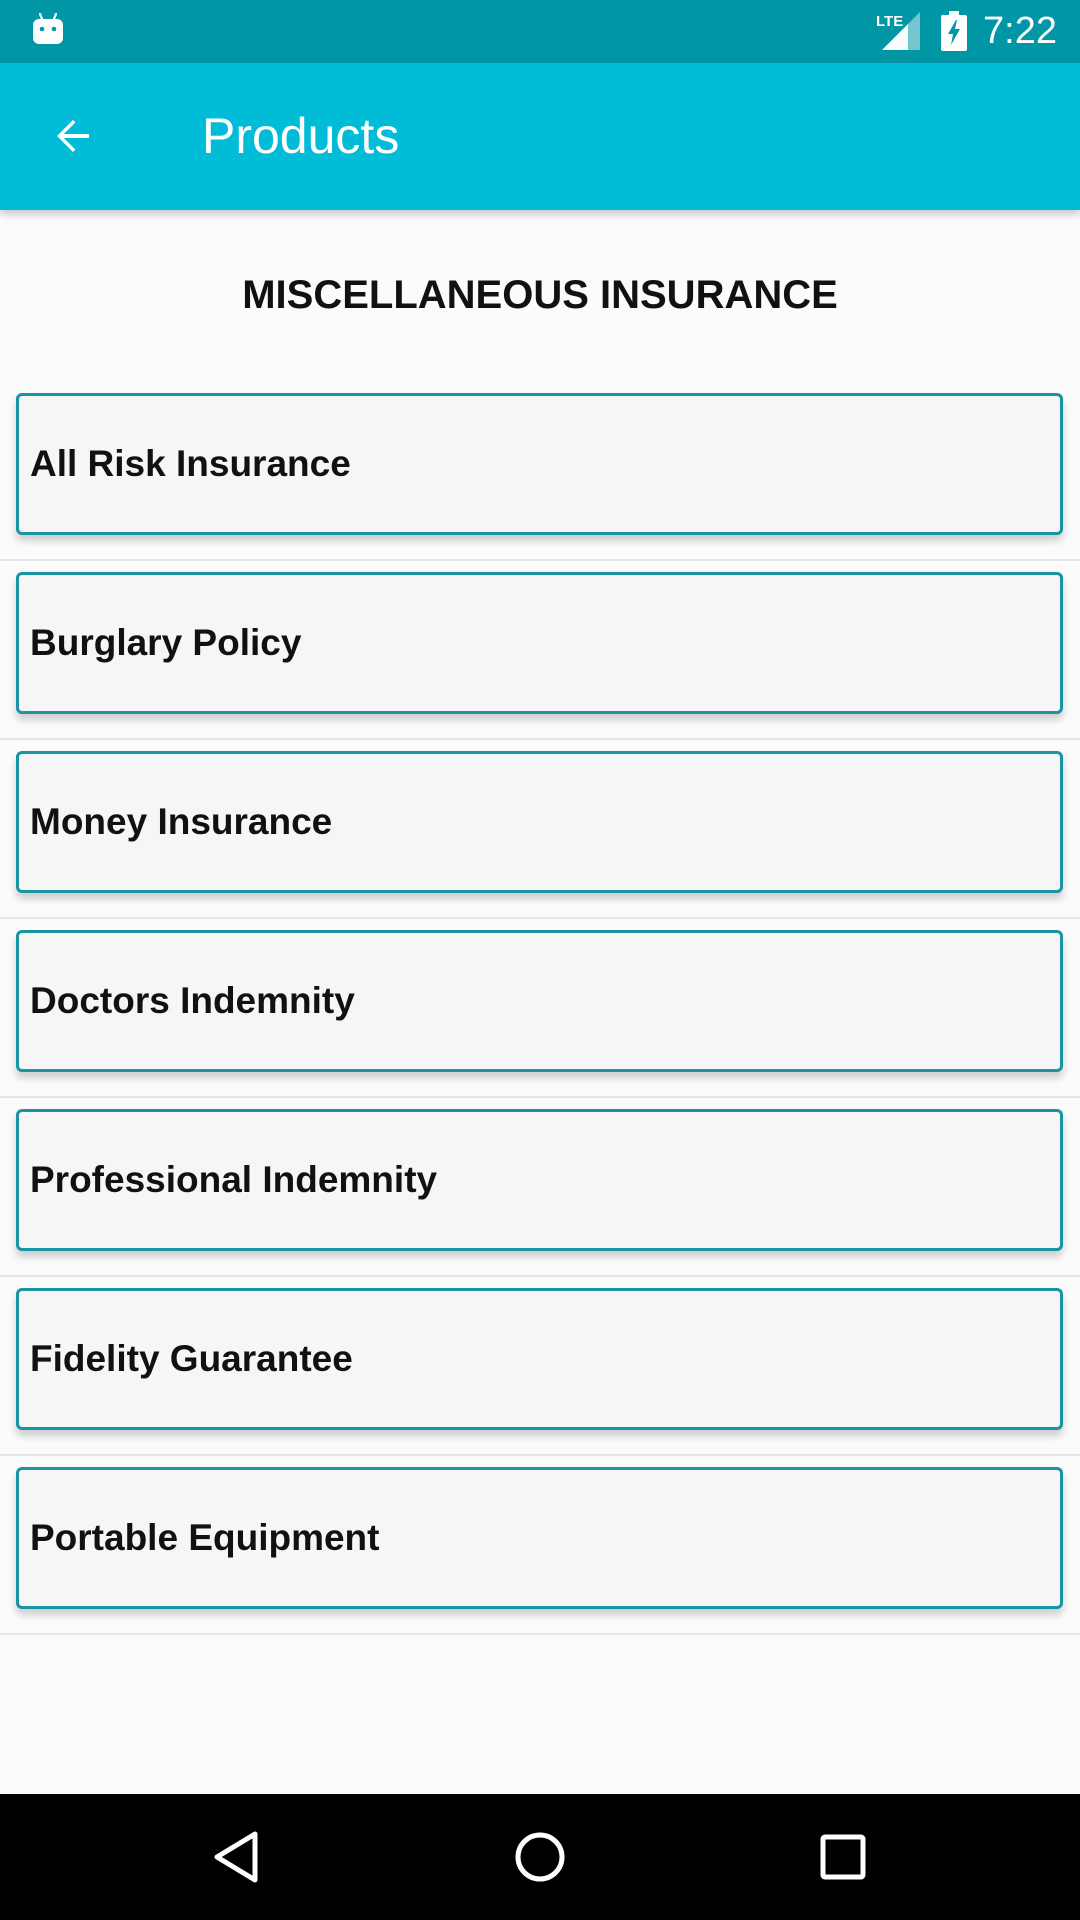 The width and height of the screenshot is (1080, 1920). I want to click on app-bar: Products, so click(540, 136).